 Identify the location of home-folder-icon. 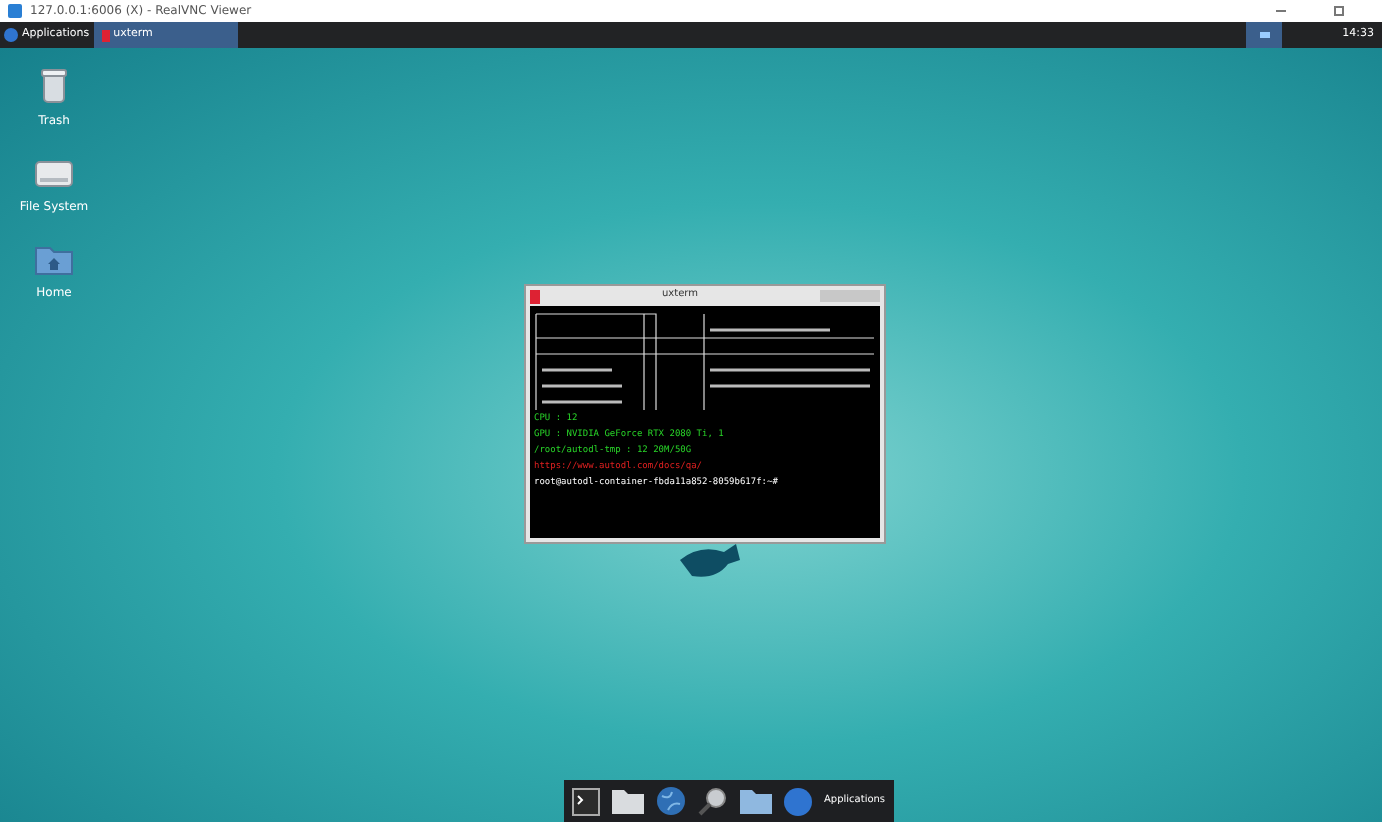
(54, 260).